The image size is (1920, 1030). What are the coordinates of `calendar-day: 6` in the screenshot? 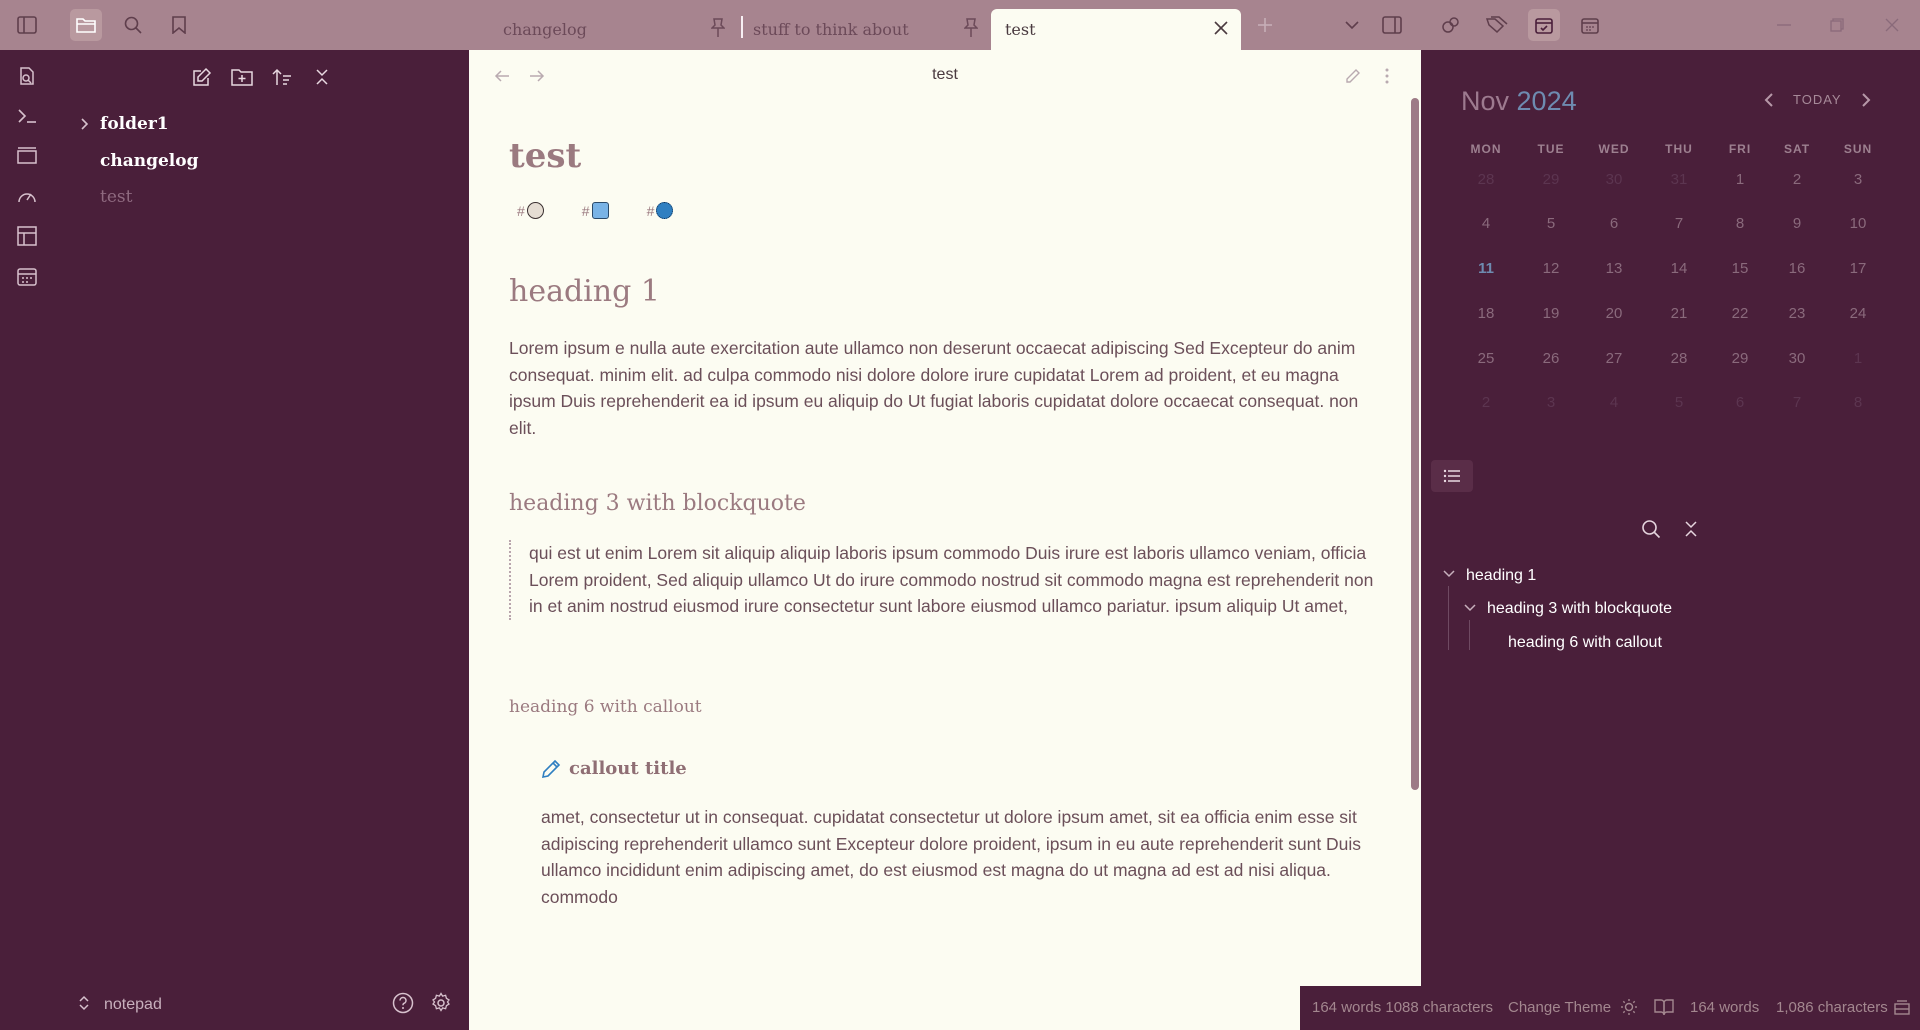 It's located at (1614, 223).